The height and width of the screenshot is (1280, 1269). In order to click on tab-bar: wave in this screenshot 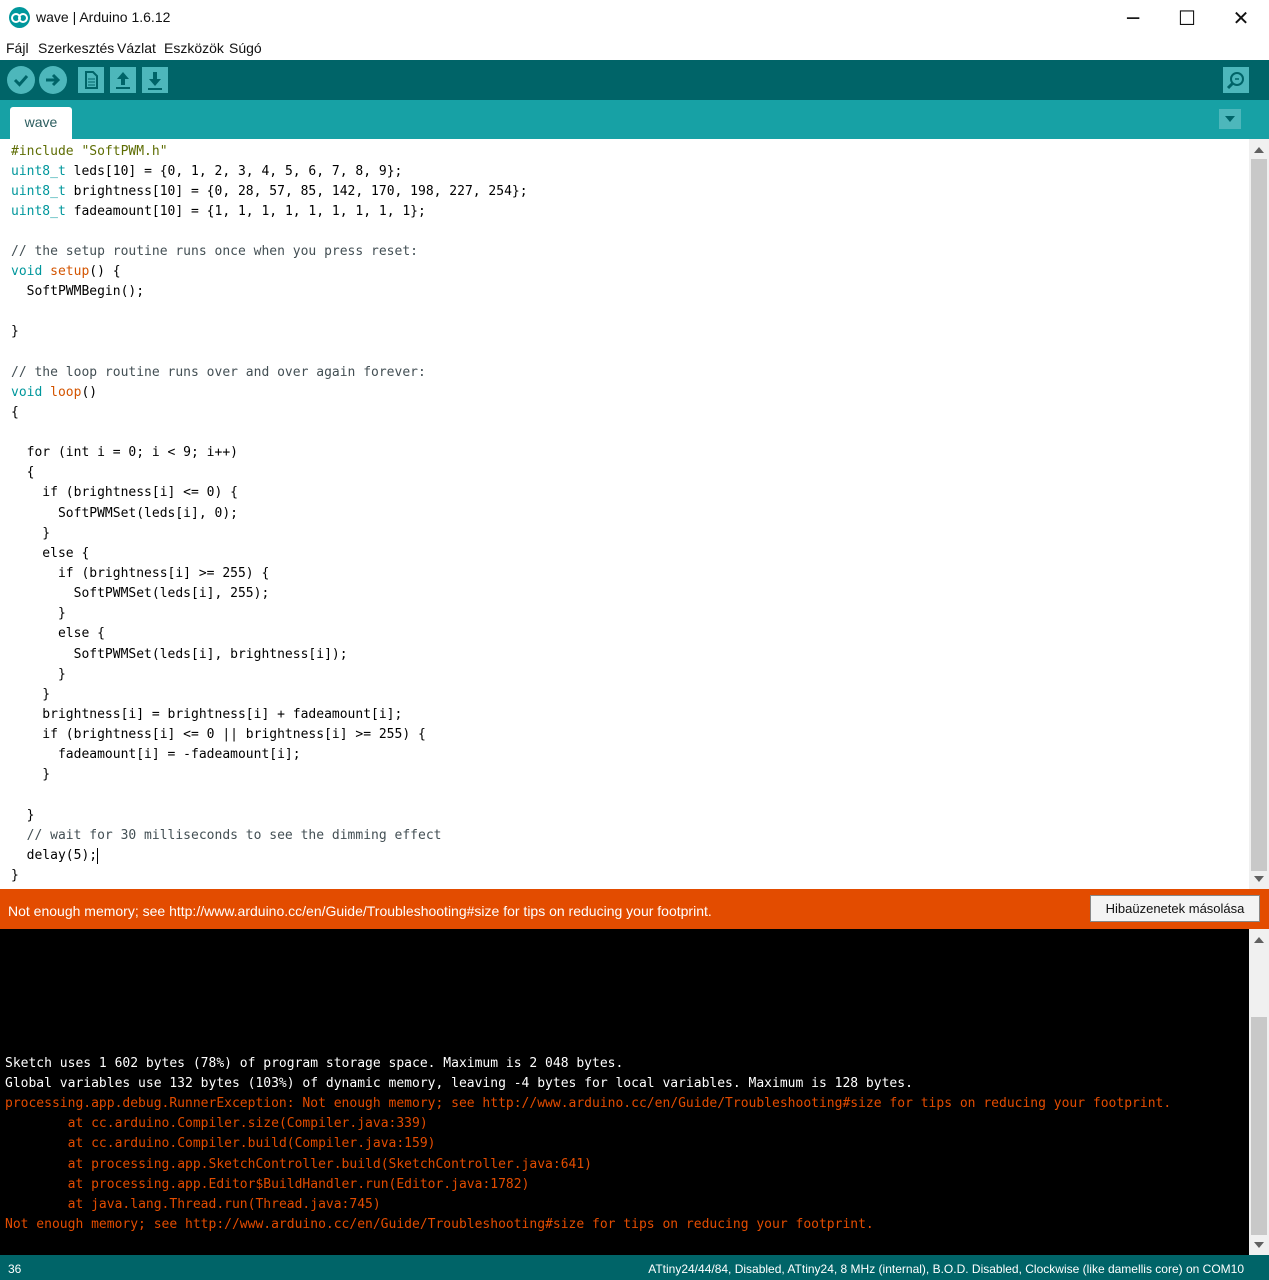, I will do `click(634, 119)`.